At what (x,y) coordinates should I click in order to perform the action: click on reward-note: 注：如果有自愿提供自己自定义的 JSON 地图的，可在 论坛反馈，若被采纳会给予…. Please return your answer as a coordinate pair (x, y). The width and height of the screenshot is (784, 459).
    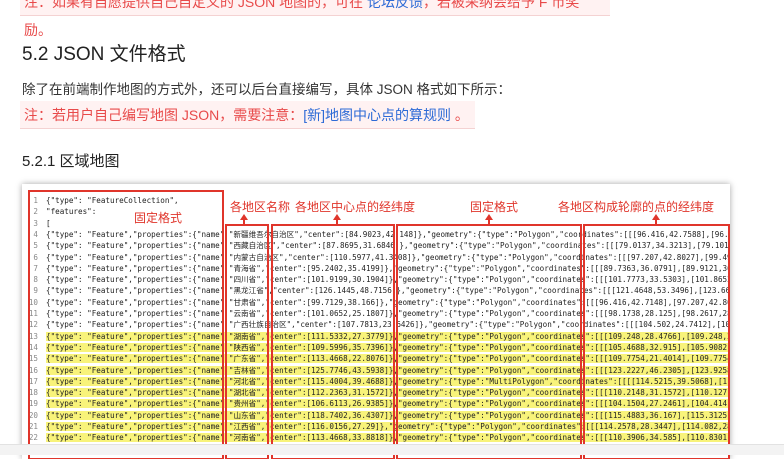
    Looking at the image, I should click on (315, 19).